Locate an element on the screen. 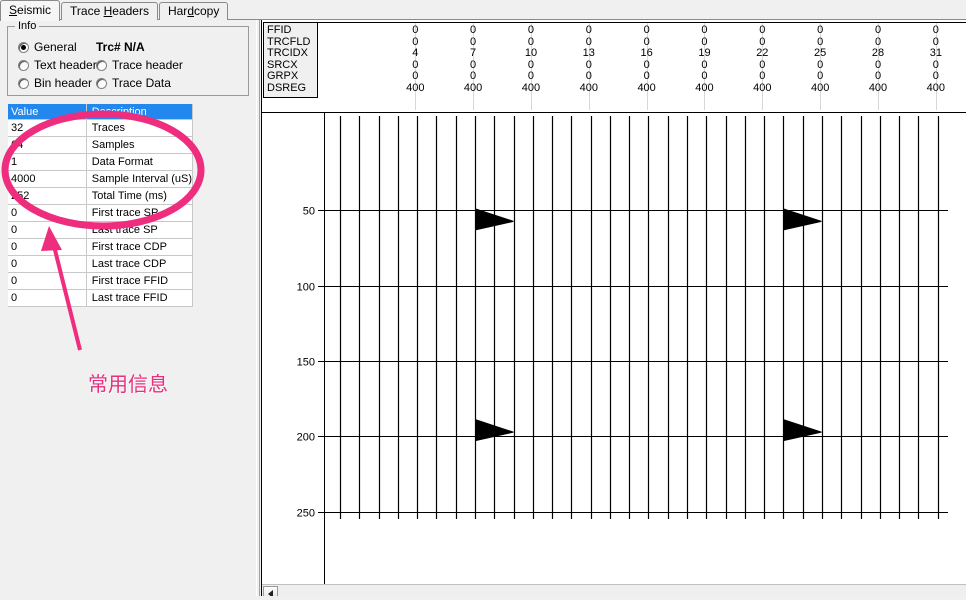 Image resolution: width=966 pixels, height=600 pixels. table-row: 1 Data Format is located at coordinates (101, 162).